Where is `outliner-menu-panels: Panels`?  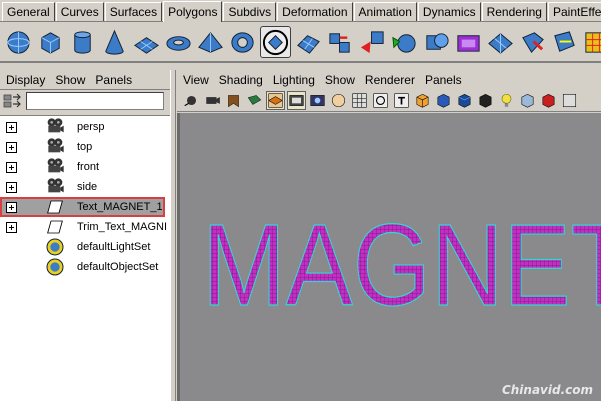
outliner-menu-panels: Panels is located at coordinates (113, 80).